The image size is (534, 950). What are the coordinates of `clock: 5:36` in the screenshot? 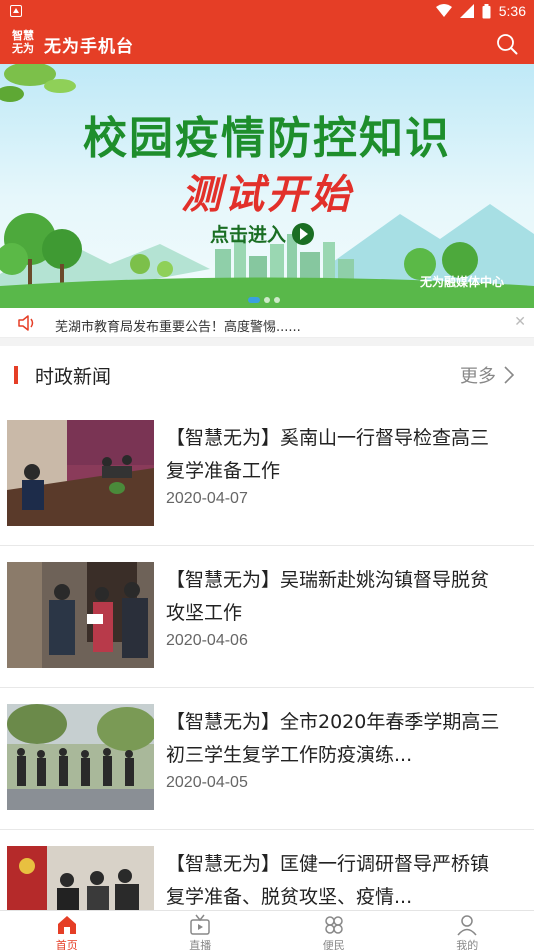 It's located at (512, 11).